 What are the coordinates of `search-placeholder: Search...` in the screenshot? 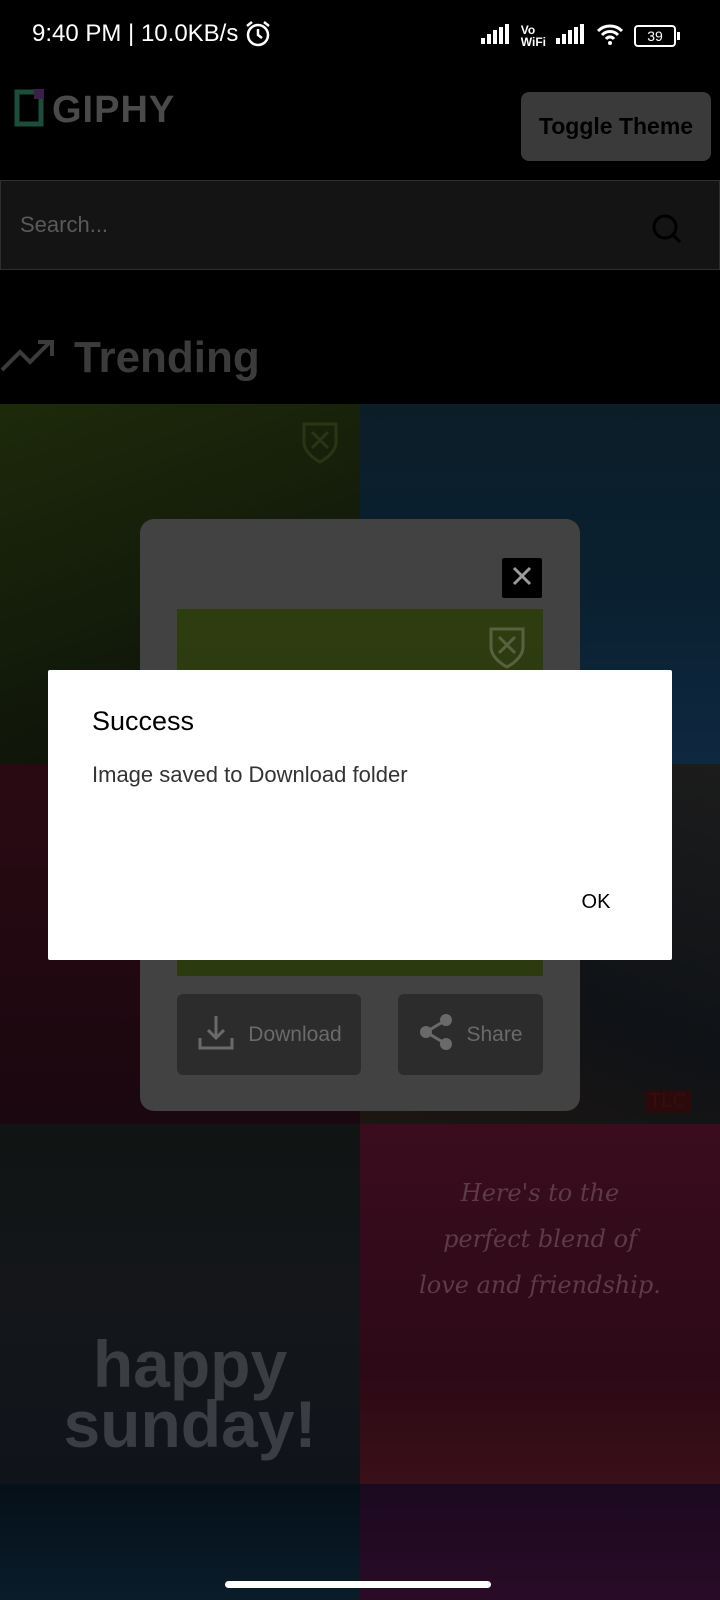 It's located at (64, 224).